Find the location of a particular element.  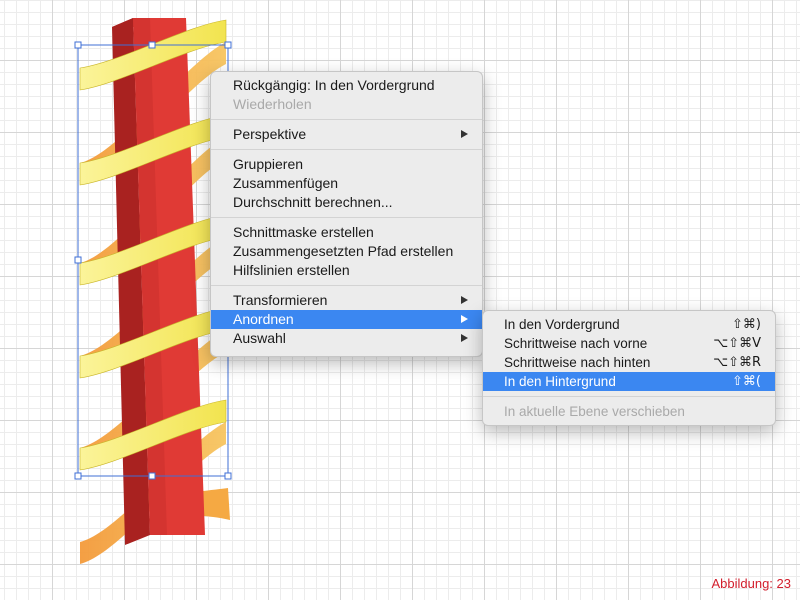

submenu-item-label: In den Vordergrund is located at coordinates (562, 324).